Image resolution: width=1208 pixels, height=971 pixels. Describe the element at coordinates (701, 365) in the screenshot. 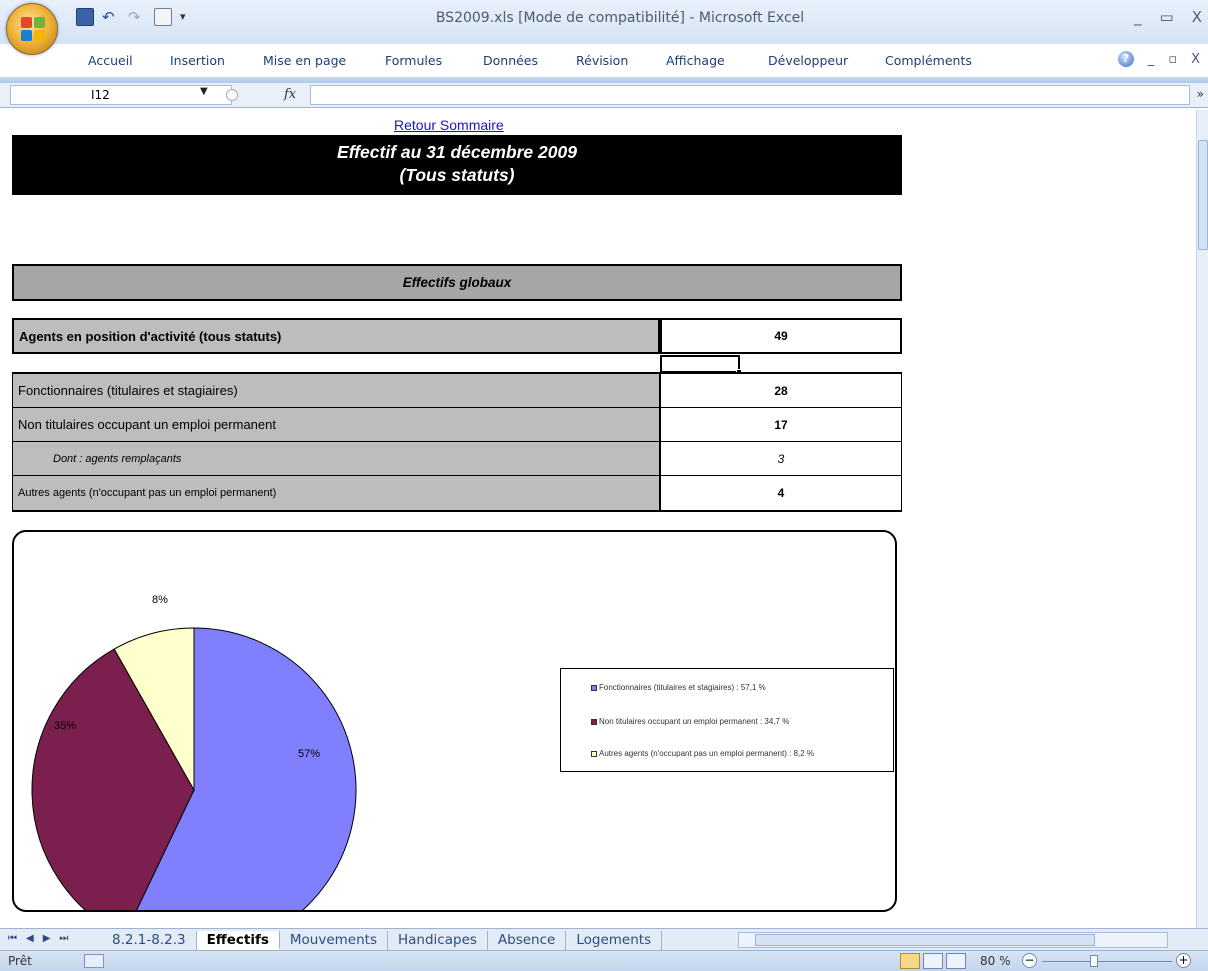

I see `selected-cell` at that location.